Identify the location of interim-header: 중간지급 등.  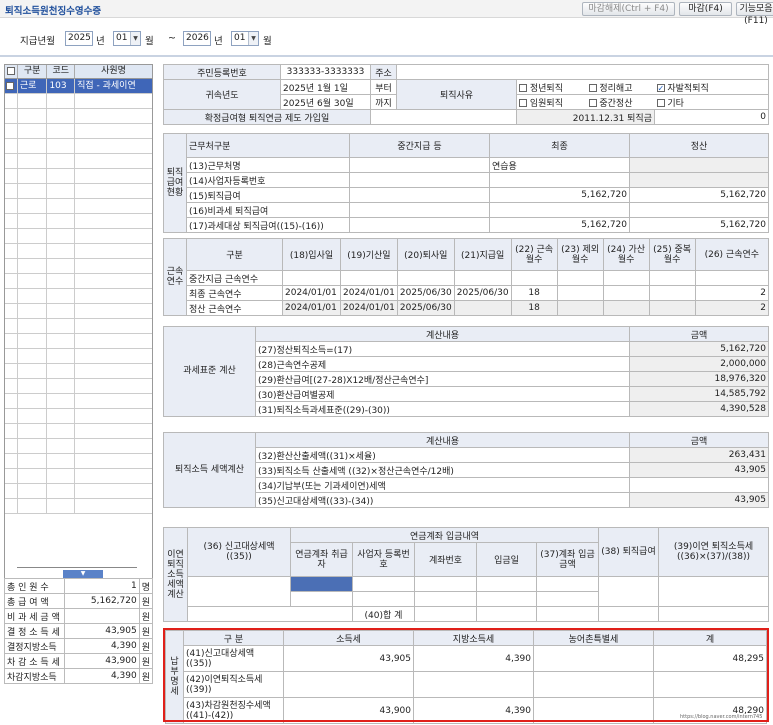
(419, 145).